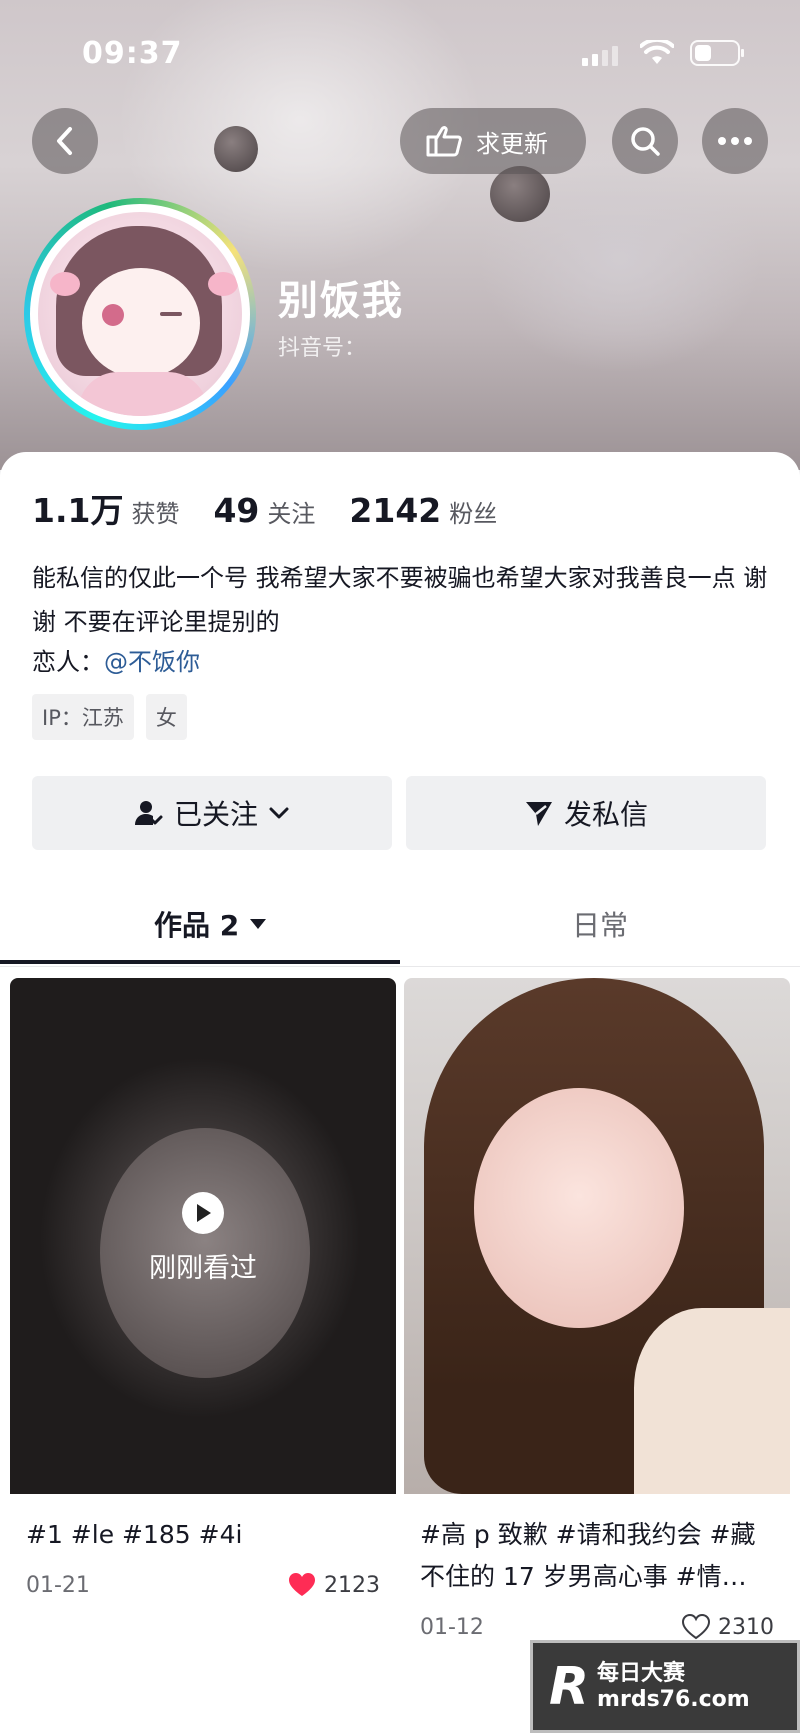  What do you see at coordinates (352, 1585) in the screenshot?
I see `video-likes-count: 2123` at bounding box center [352, 1585].